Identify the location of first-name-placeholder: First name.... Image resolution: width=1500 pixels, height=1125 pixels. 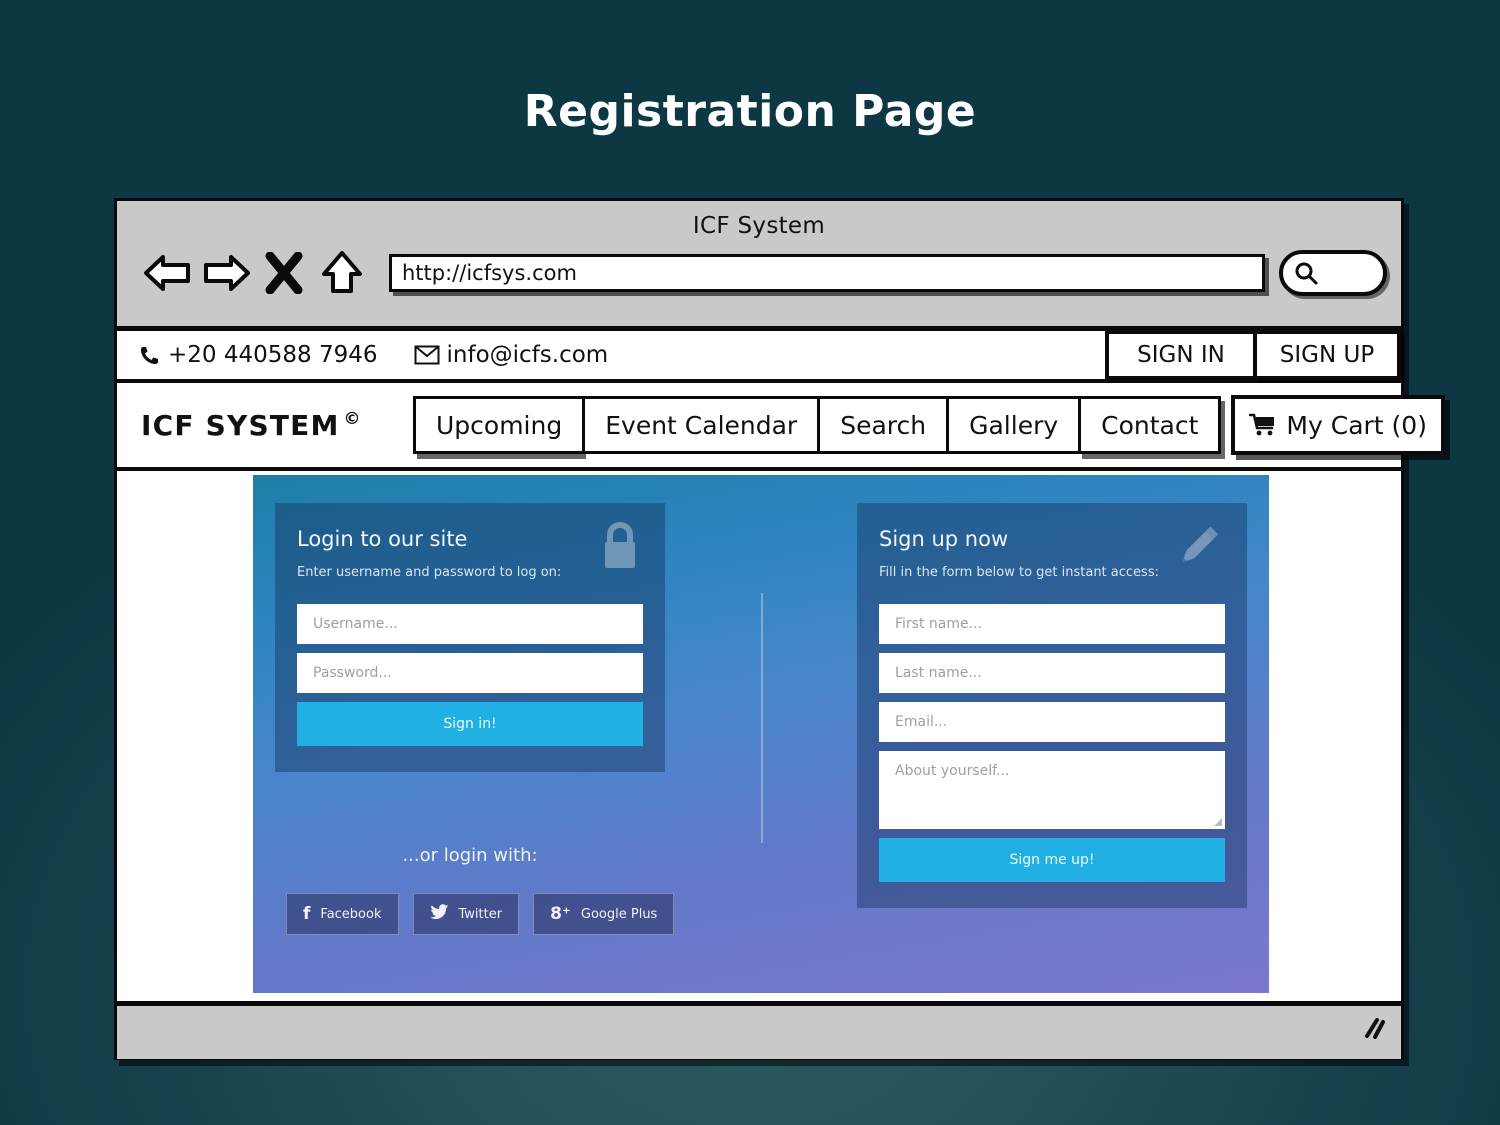
(938, 624).